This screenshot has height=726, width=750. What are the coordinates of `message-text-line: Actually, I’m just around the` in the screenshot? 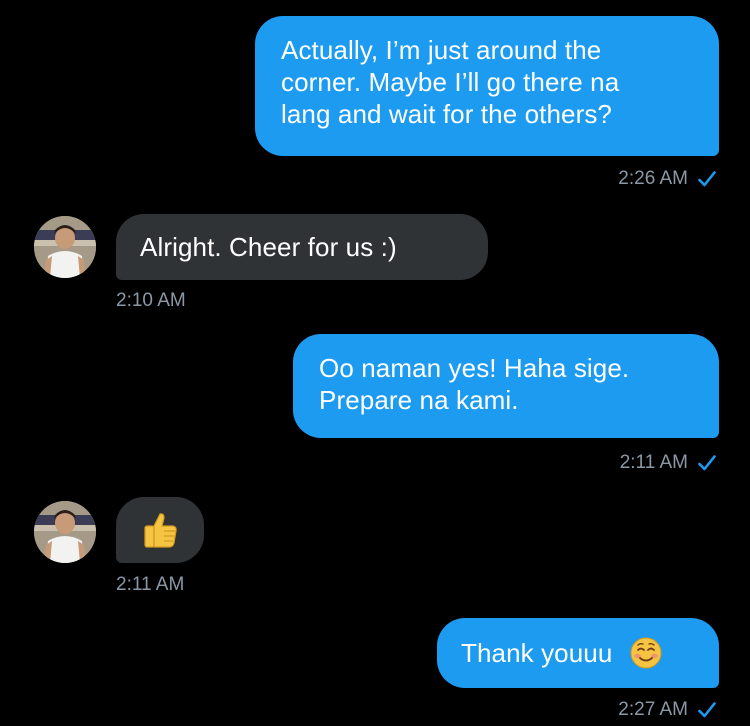 It's located at (441, 50).